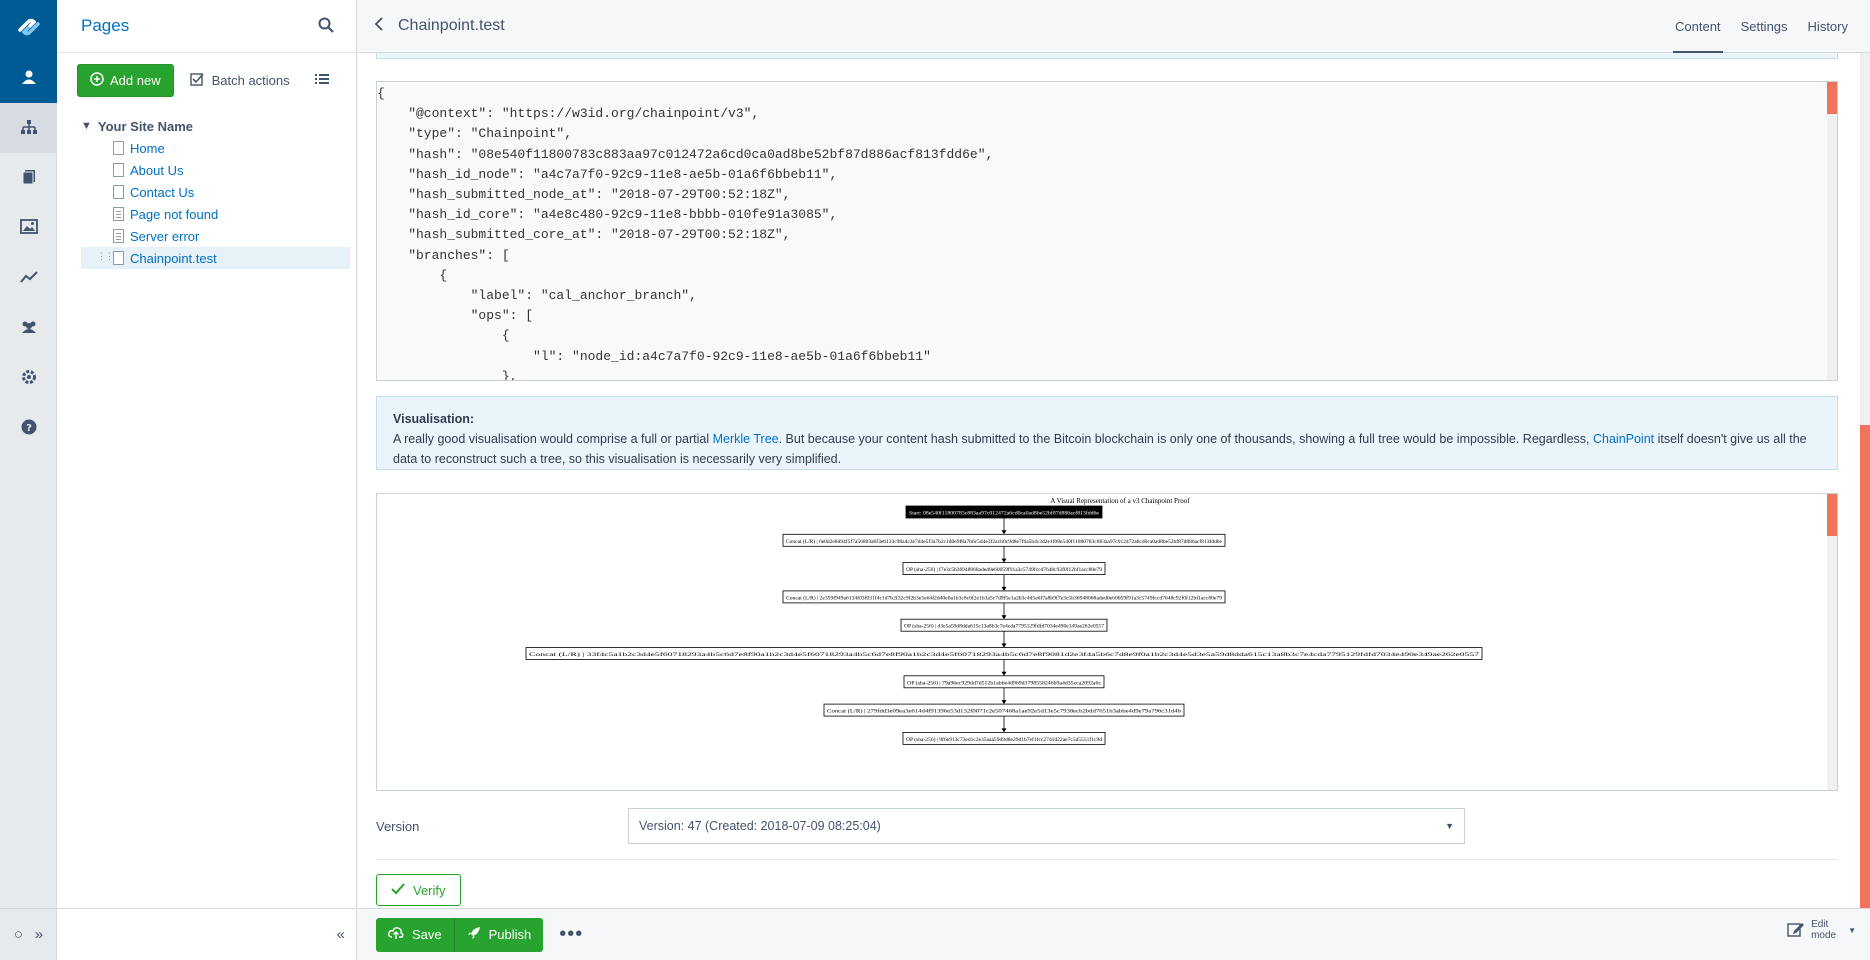 This screenshot has height=960, width=1870. I want to click on page-scrollbar, so click(1865, 480).